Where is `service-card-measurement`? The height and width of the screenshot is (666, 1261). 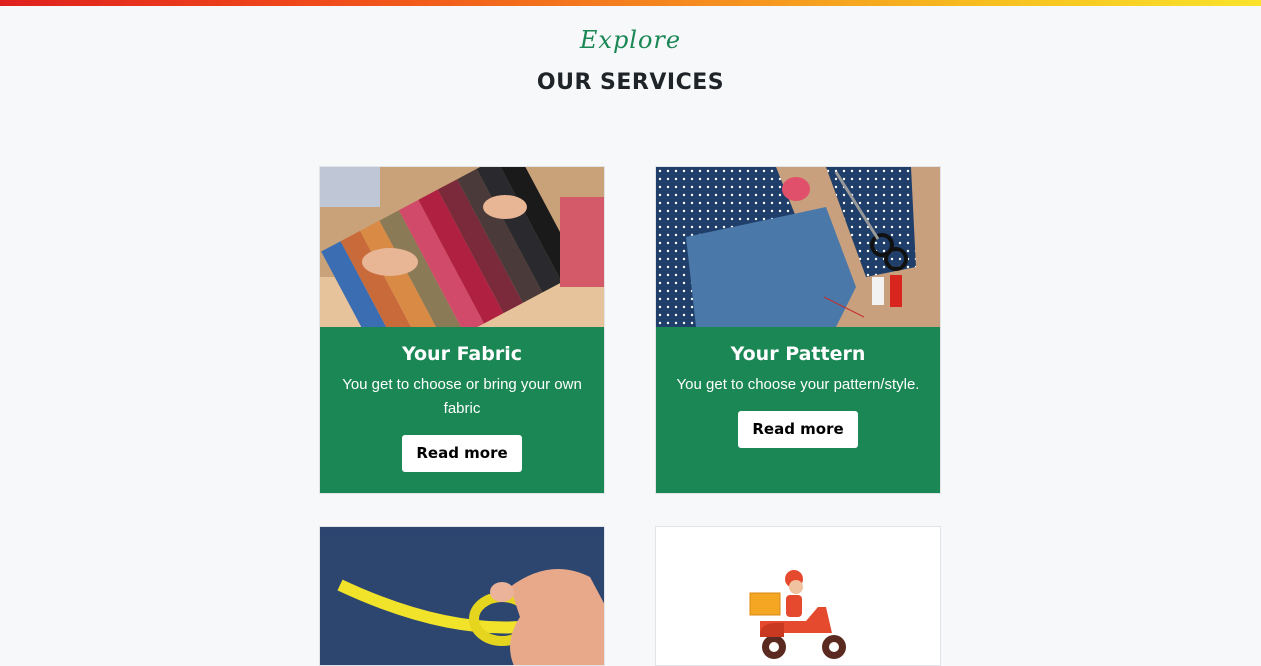 service-card-measurement is located at coordinates (462, 596).